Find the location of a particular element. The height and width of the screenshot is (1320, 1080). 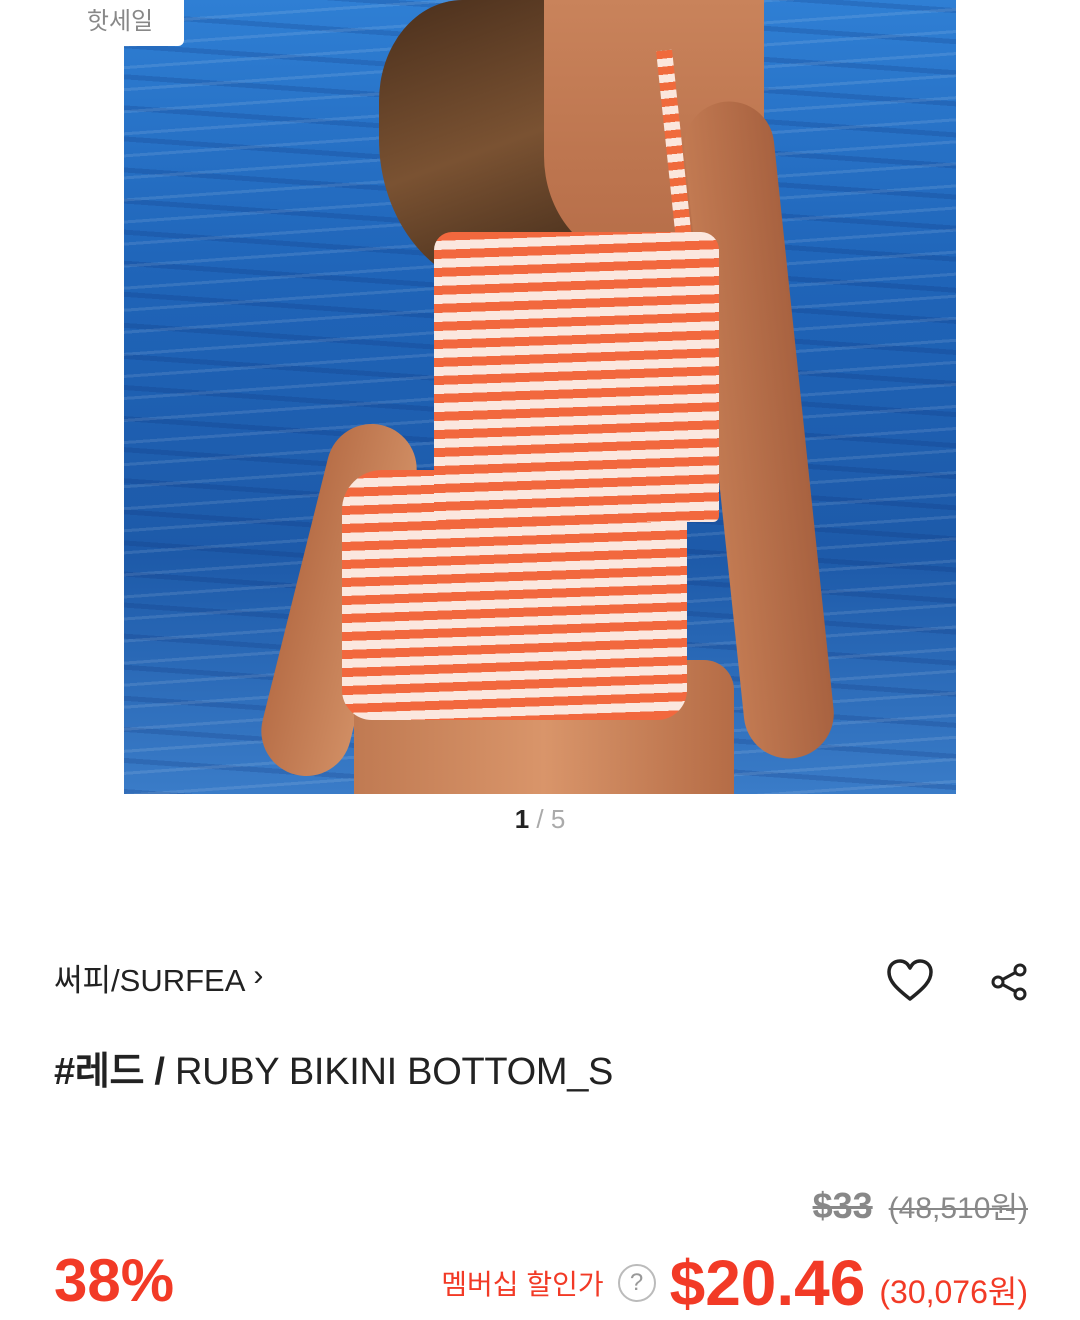

product-name: RUBY BIKINI BOTTOM_S is located at coordinates (394, 1072).